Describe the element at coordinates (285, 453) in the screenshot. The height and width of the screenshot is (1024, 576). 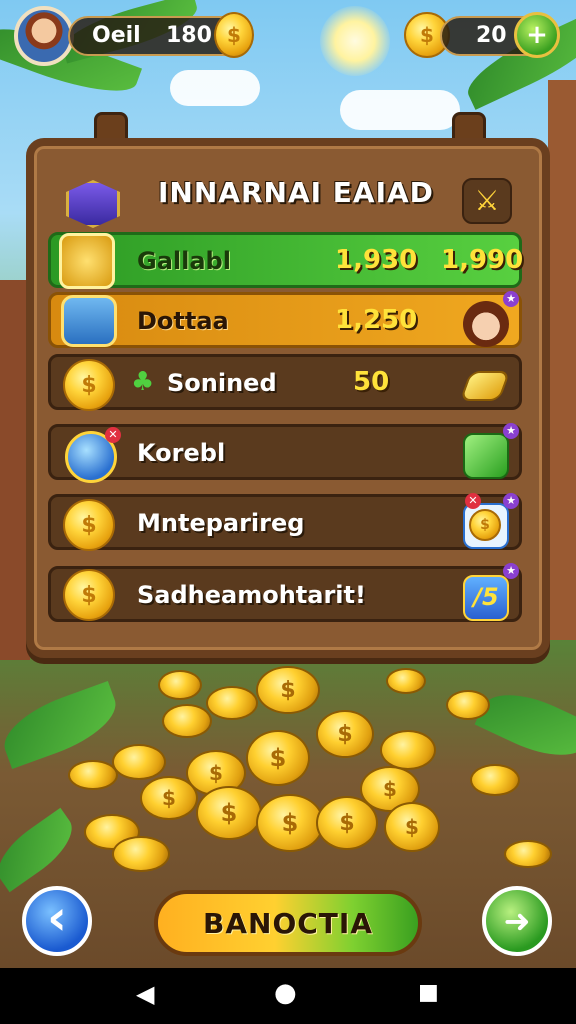
I see `list-item: ✕ Korebl ★` at that location.